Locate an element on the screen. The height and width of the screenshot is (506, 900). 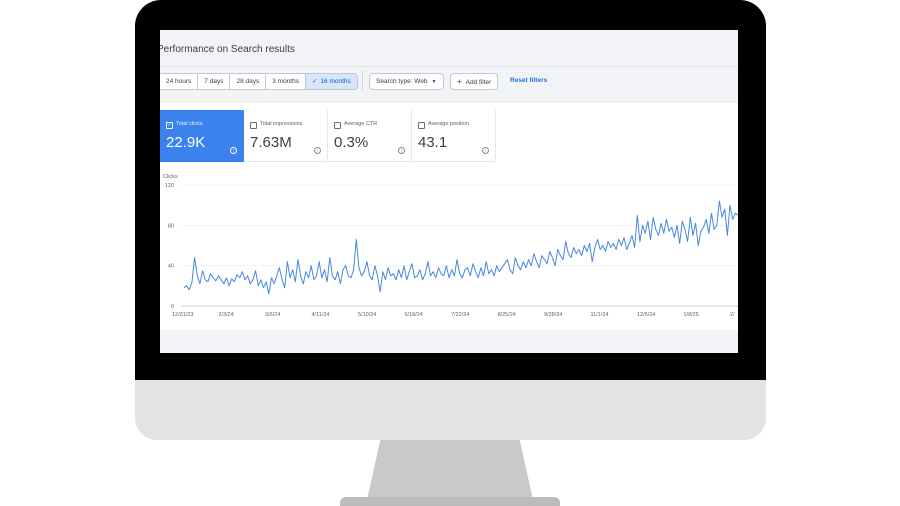
metric-value: 22.9K is located at coordinates (186, 142).